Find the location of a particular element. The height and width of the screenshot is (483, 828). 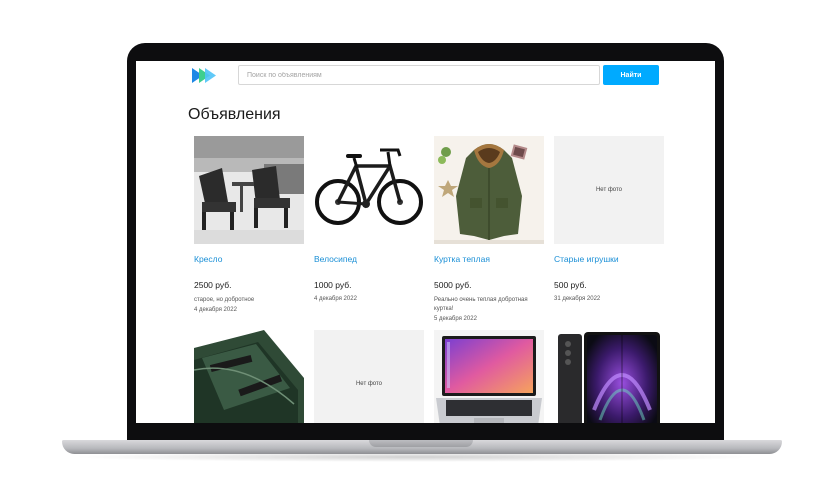

listing-date: 31 декабря 2022 is located at coordinates (577, 299).